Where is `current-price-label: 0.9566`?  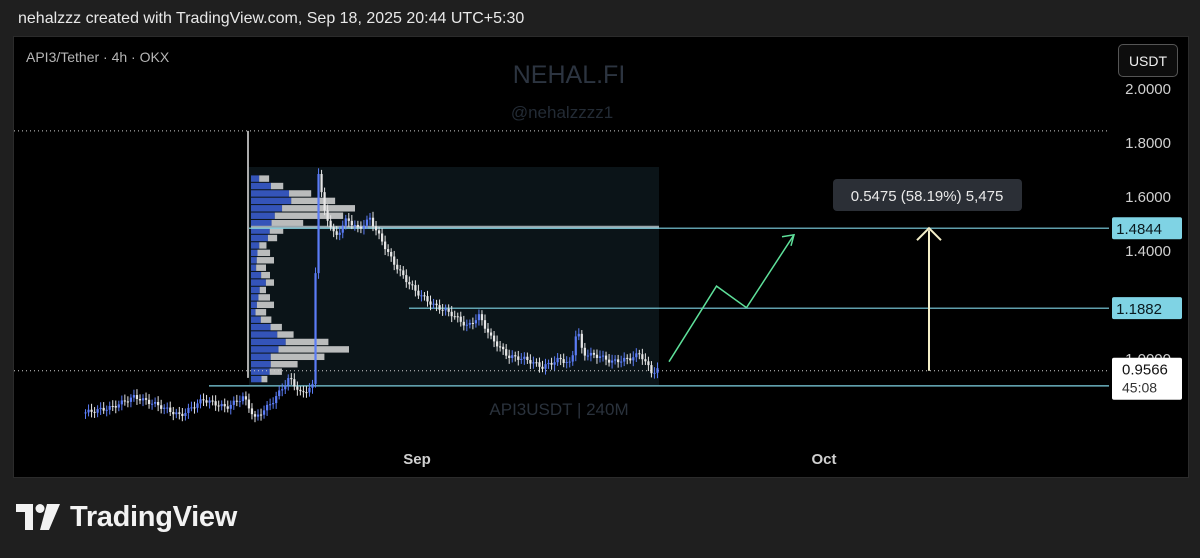 current-price-label: 0.9566 is located at coordinates (1145, 370).